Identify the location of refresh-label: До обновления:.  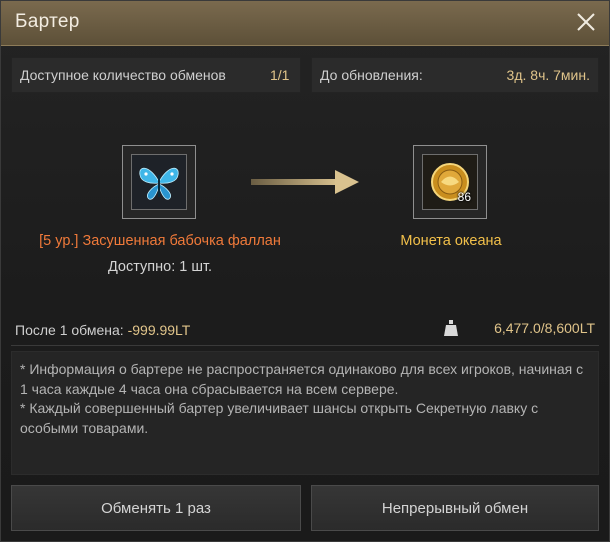
(371, 75).